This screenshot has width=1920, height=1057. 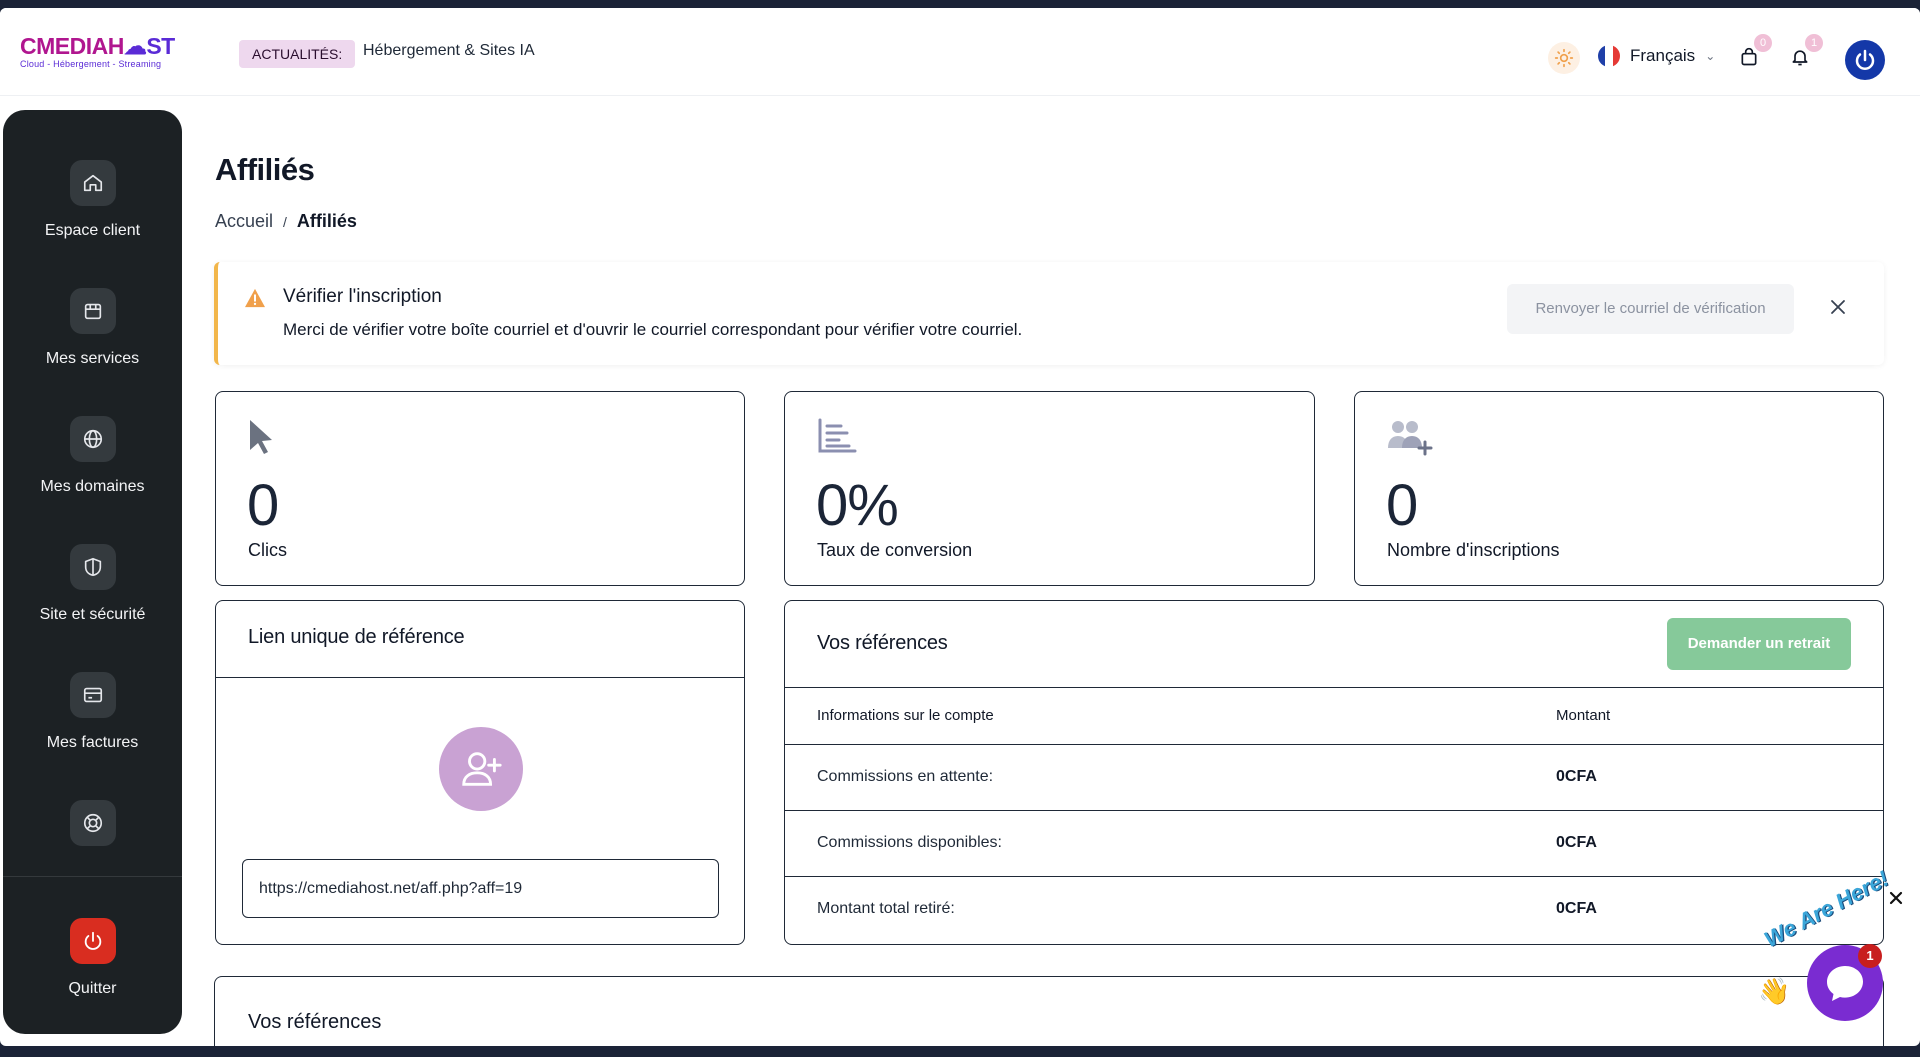 What do you see at coordinates (857, 505) in the screenshot?
I see `stat-value: 0%` at bounding box center [857, 505].